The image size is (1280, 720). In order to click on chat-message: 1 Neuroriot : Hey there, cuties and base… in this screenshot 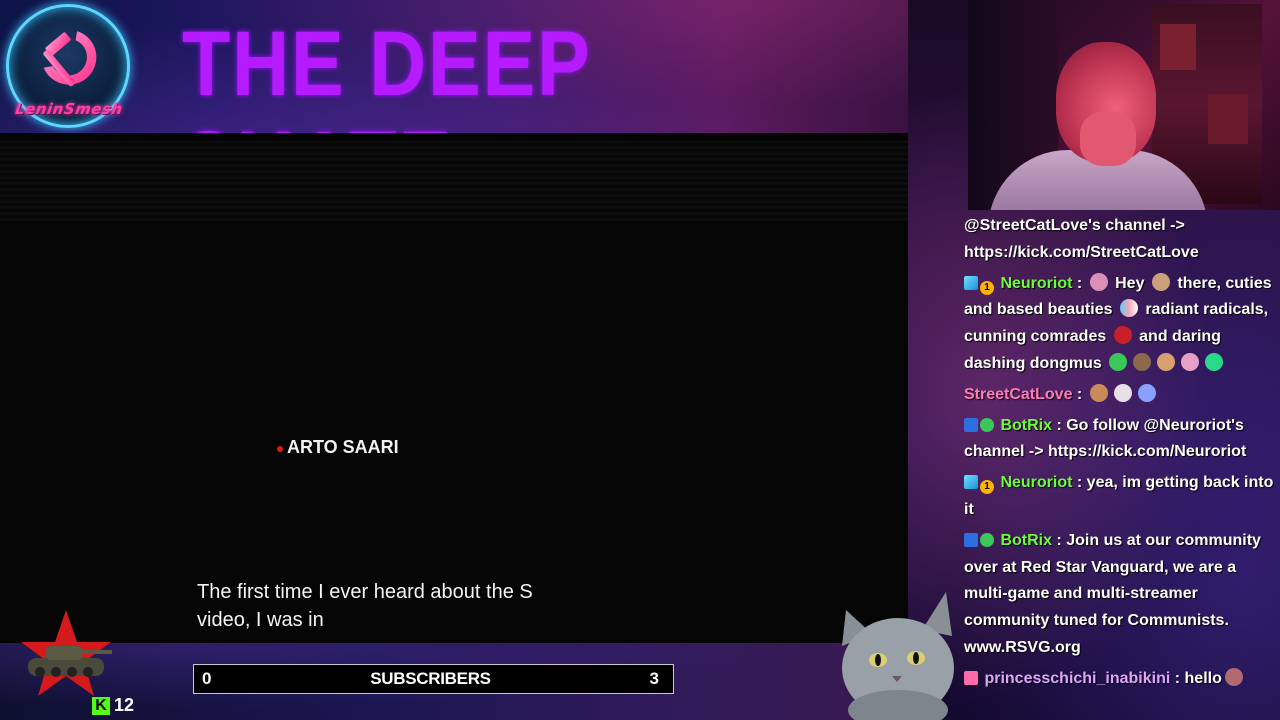, I will do `click(1120, 324)`.